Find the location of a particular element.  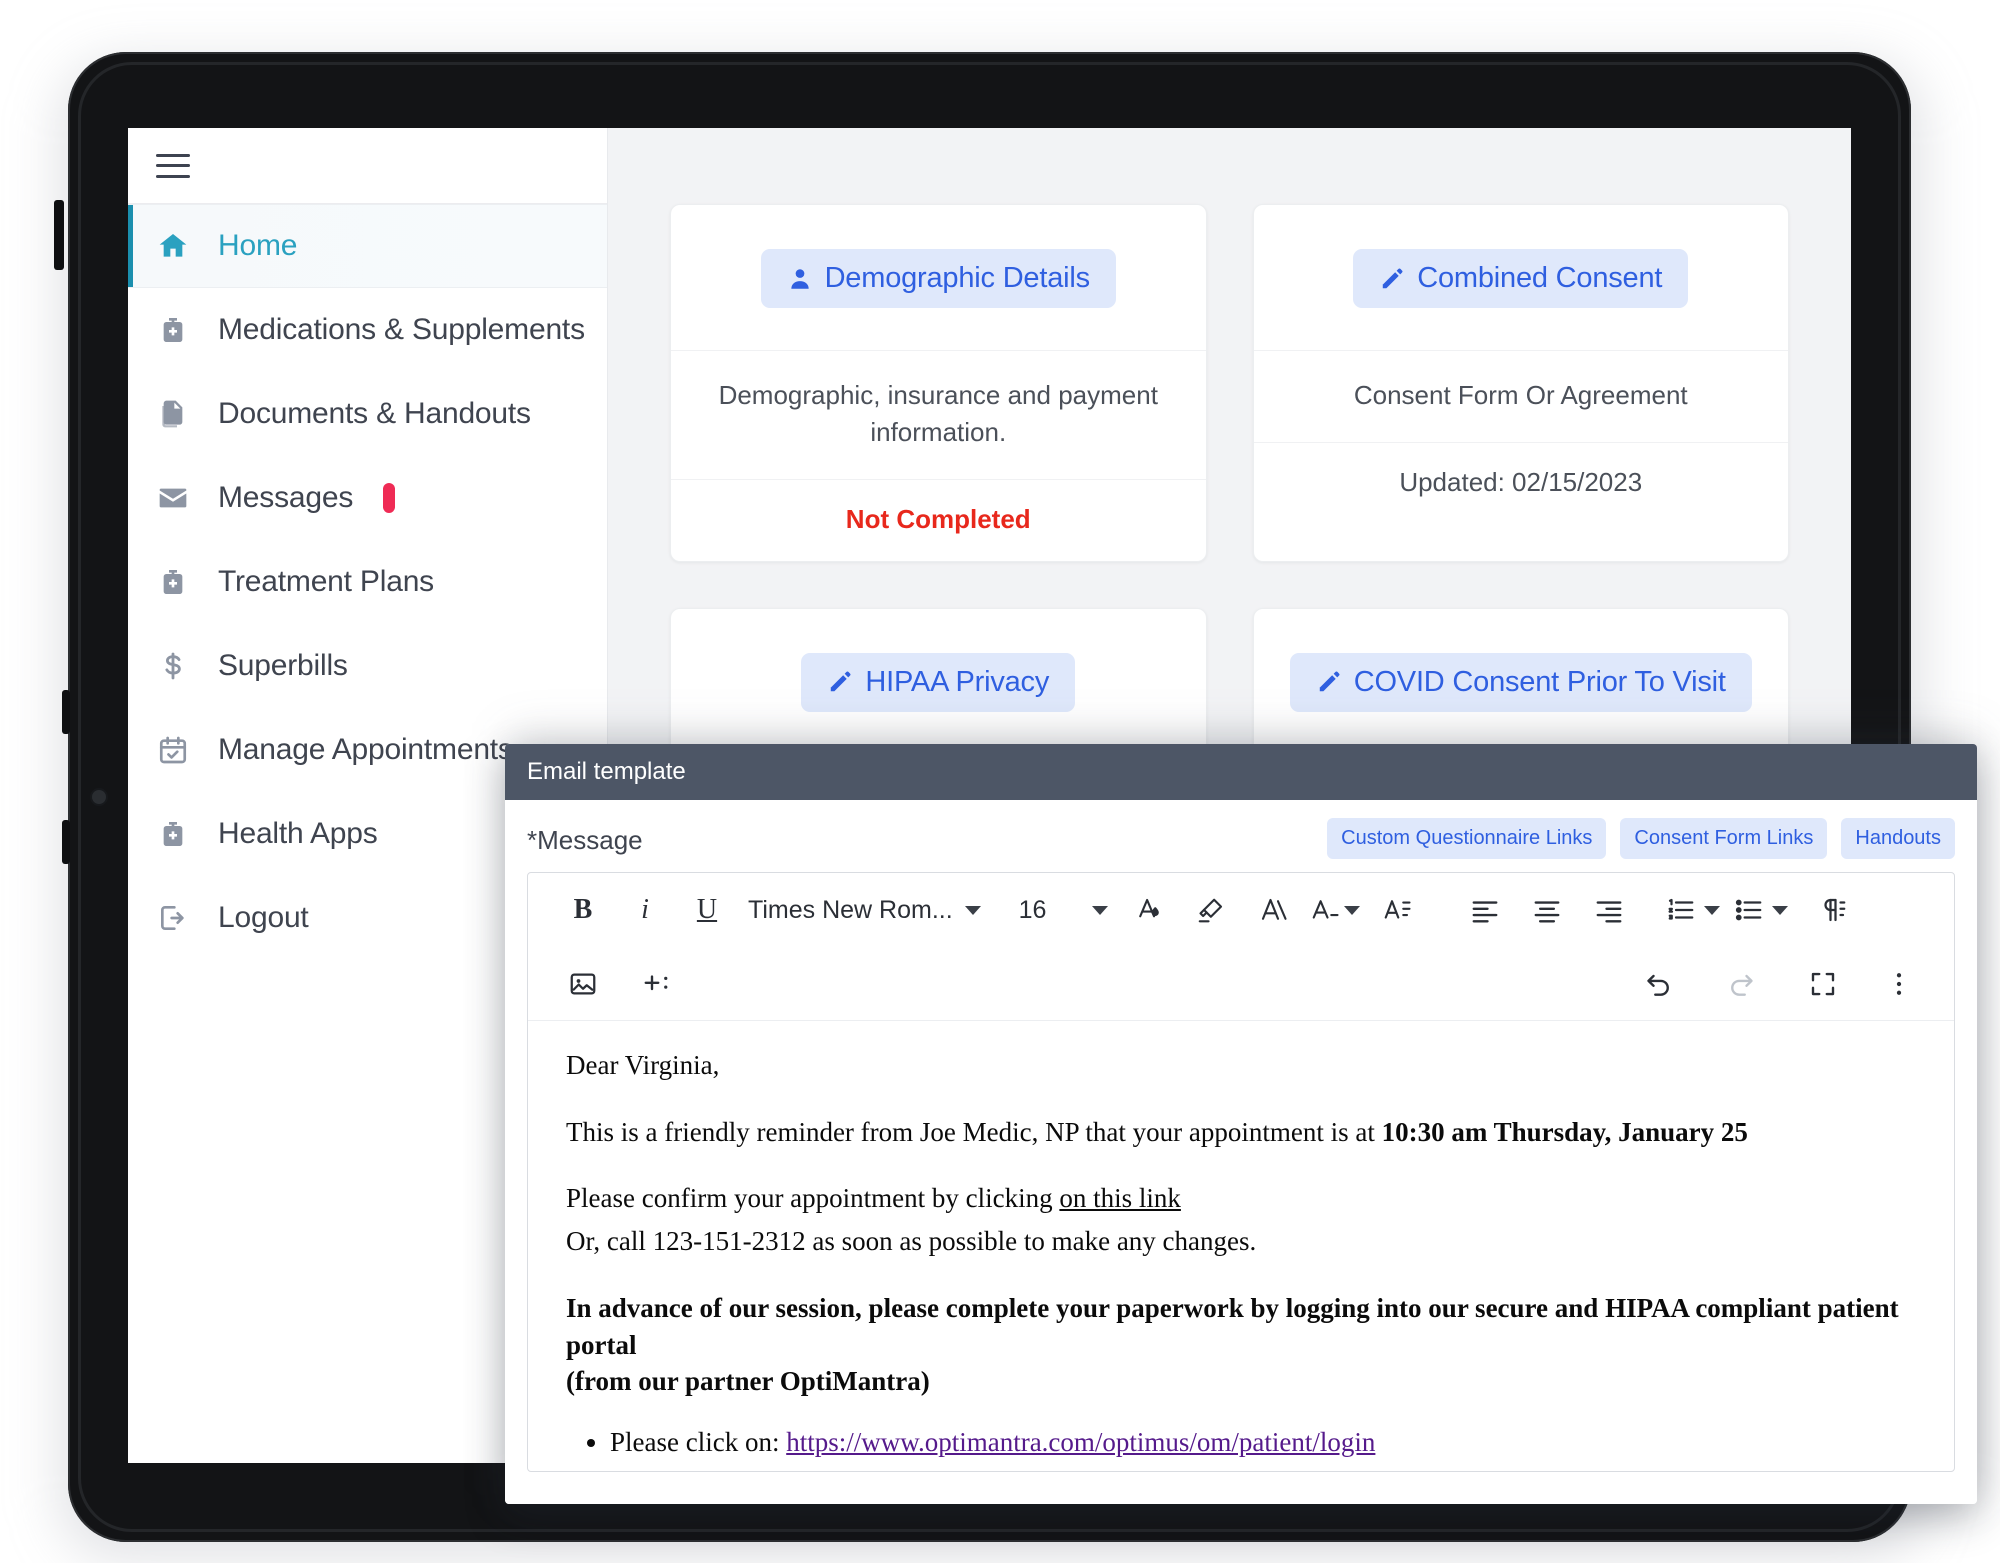

bold-button: B is located at coordinates (583, 910).